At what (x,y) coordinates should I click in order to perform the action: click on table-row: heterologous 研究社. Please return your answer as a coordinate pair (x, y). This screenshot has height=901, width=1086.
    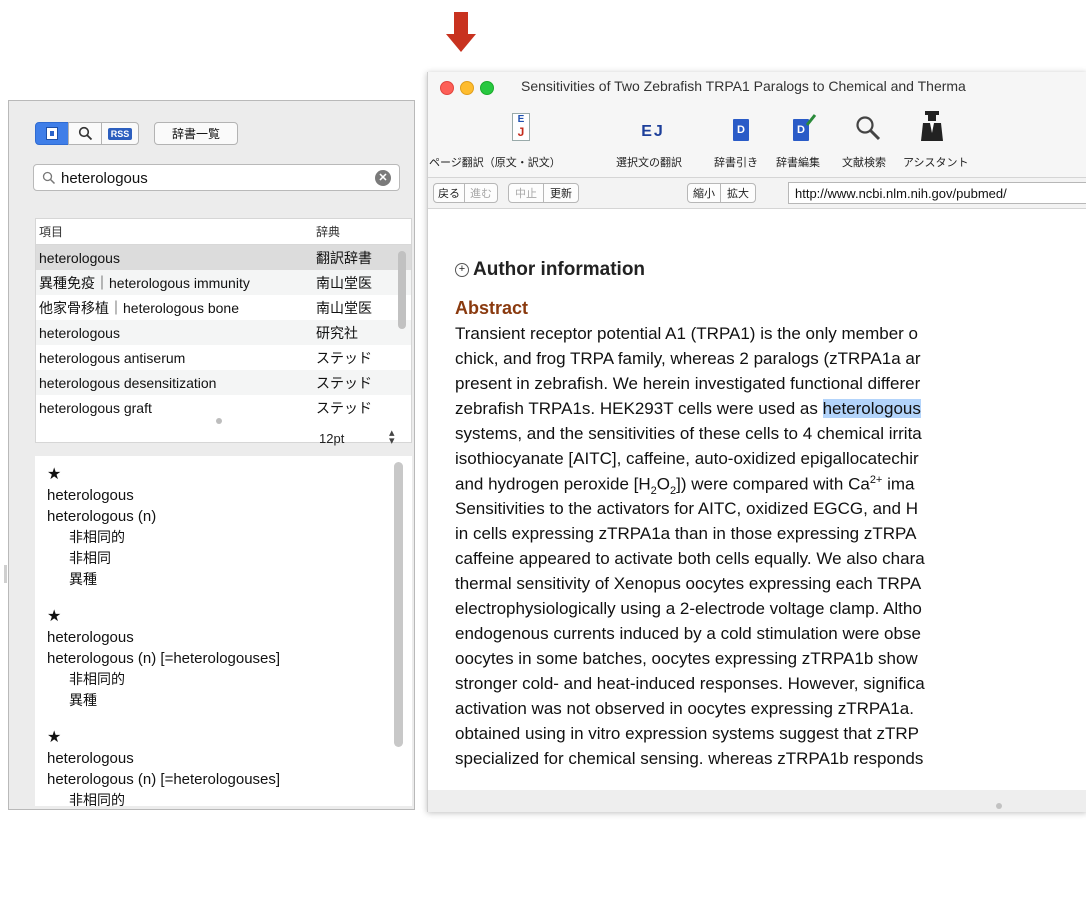
    Looking at the image, I should click on (223, 332).